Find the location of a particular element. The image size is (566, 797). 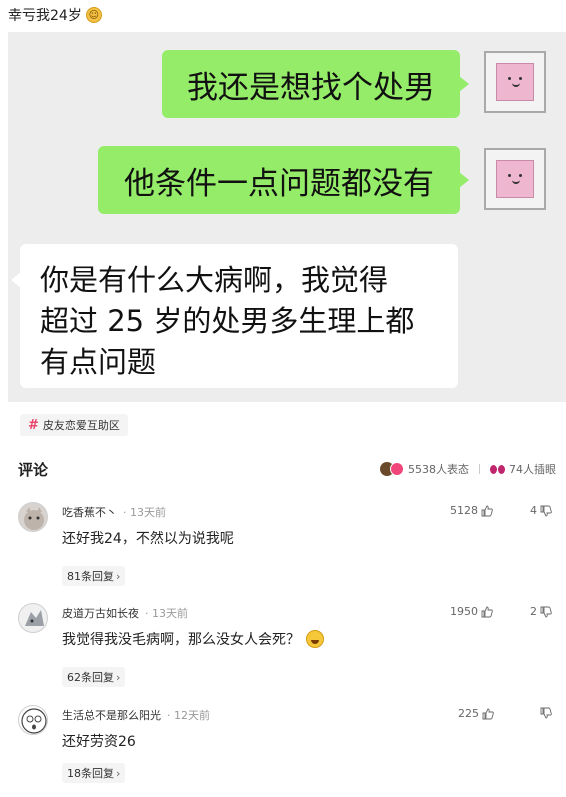

username-text: 皮道万古如长夜 is located at coordinates (100, 613).